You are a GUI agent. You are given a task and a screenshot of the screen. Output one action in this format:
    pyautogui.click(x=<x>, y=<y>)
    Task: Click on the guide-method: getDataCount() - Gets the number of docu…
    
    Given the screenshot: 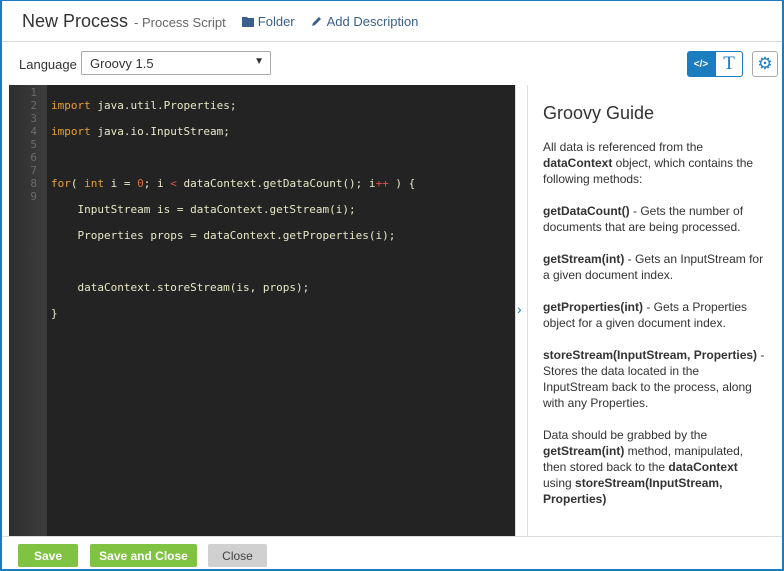 What is the action you would take?
    pyautogui.click(x=643, y=219)
    